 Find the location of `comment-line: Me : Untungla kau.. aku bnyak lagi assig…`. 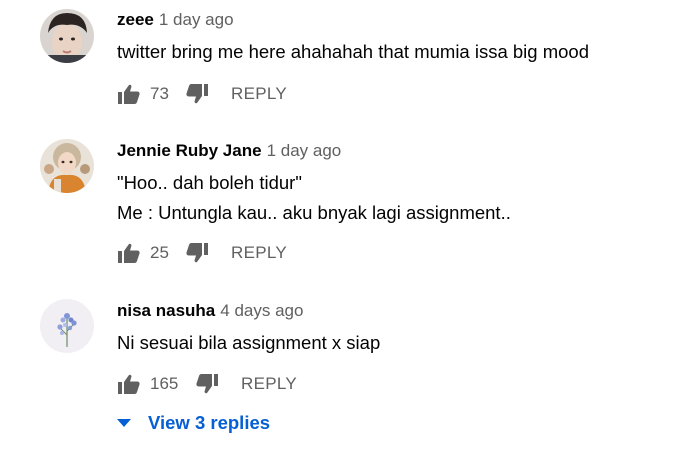

comment-line: Me : Untungla kau.. aku bnyak lagi assig… is located at coordinates (314, 212).